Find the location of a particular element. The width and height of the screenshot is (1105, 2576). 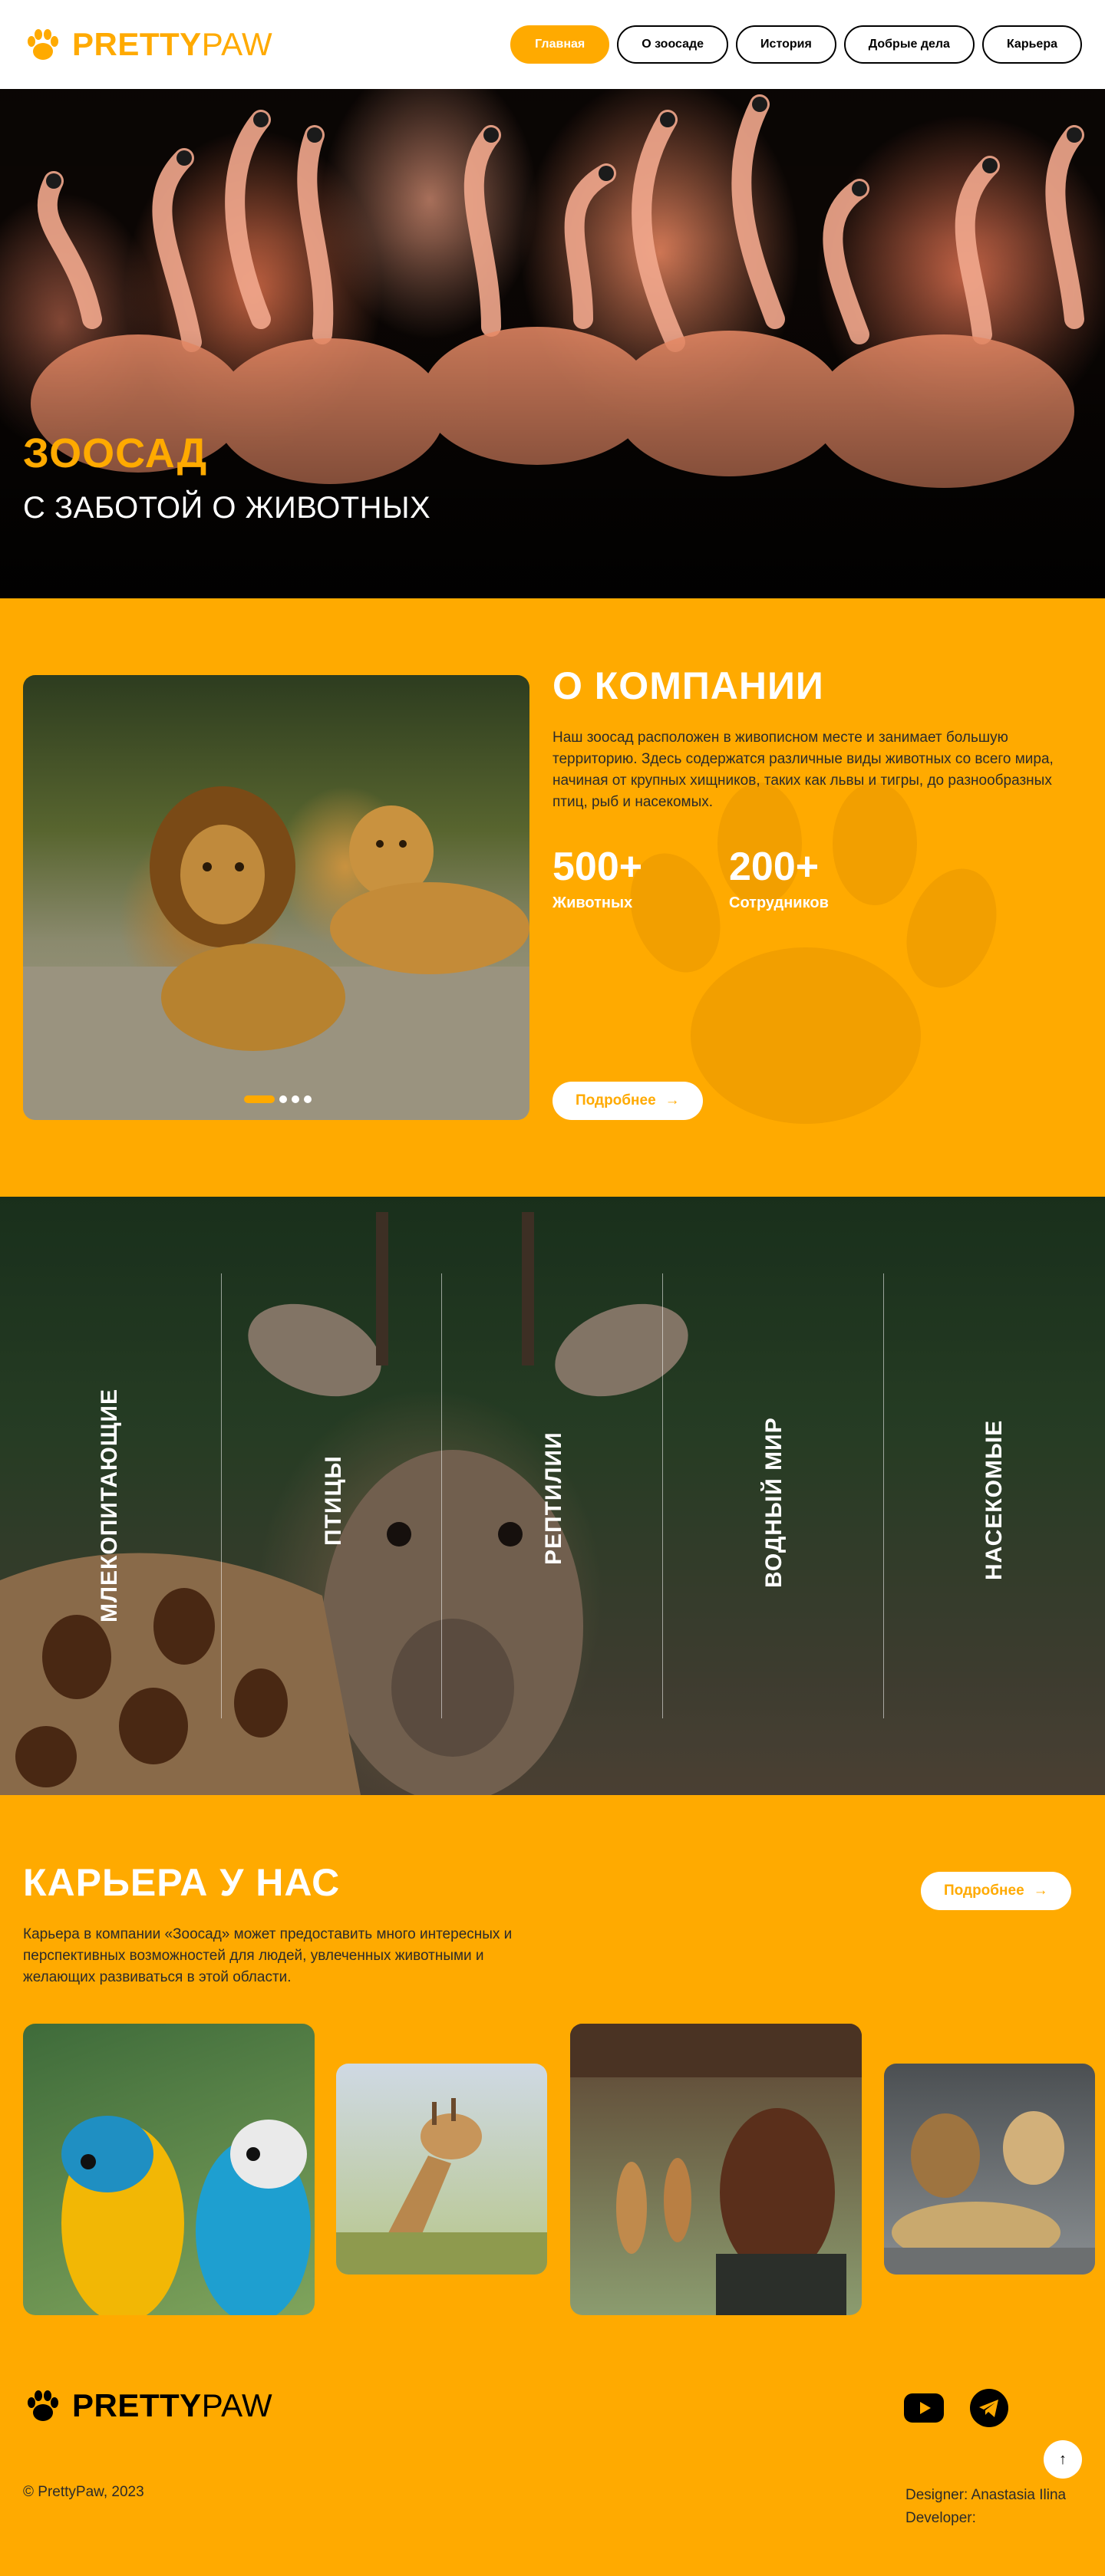

nav-about: О зоосаде is located at coordinates (673, 44).